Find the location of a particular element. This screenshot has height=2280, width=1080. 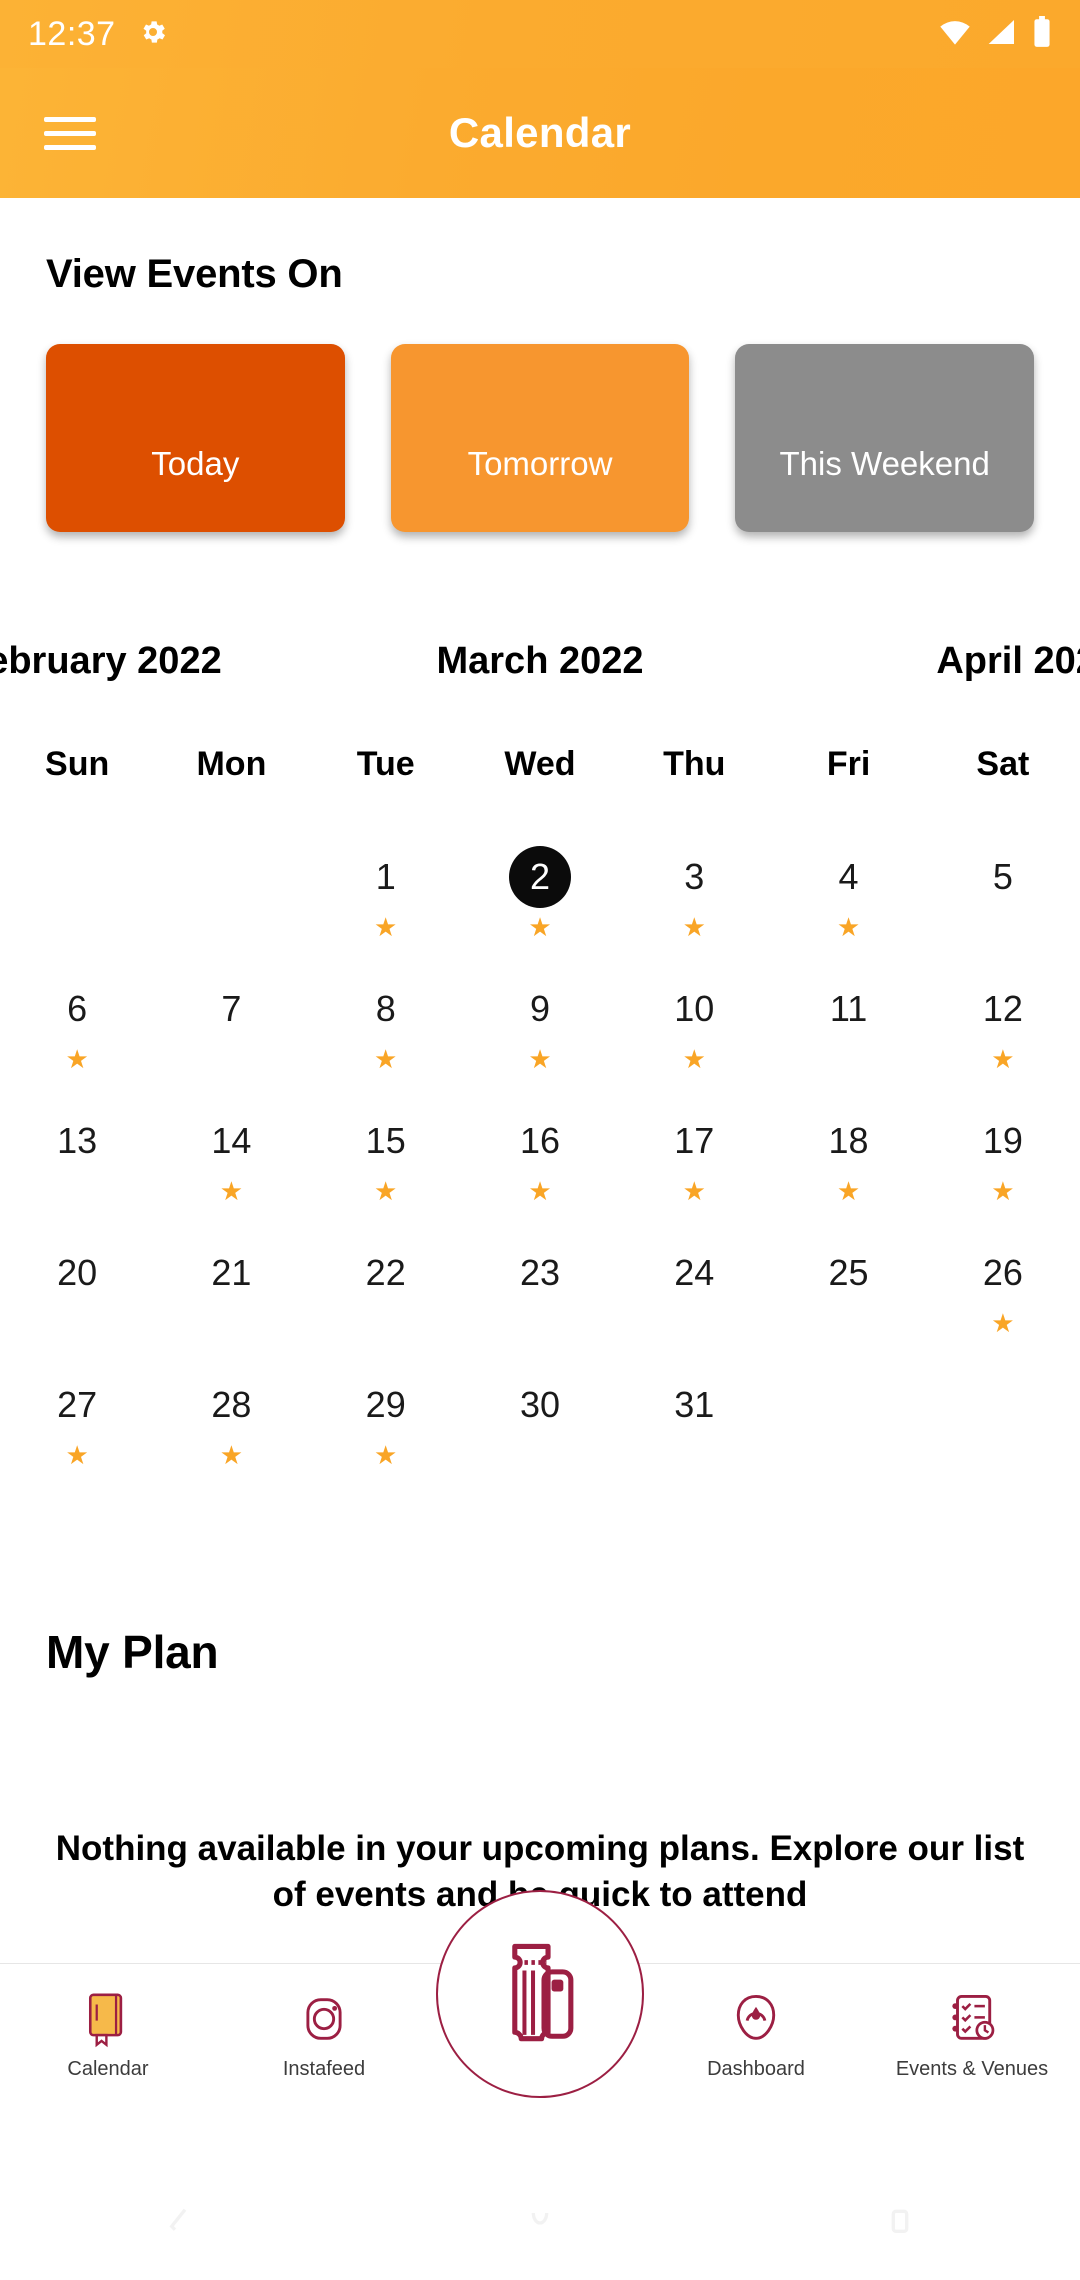

calendar-day-number: 12 is located at coordinates (1002, 1008).